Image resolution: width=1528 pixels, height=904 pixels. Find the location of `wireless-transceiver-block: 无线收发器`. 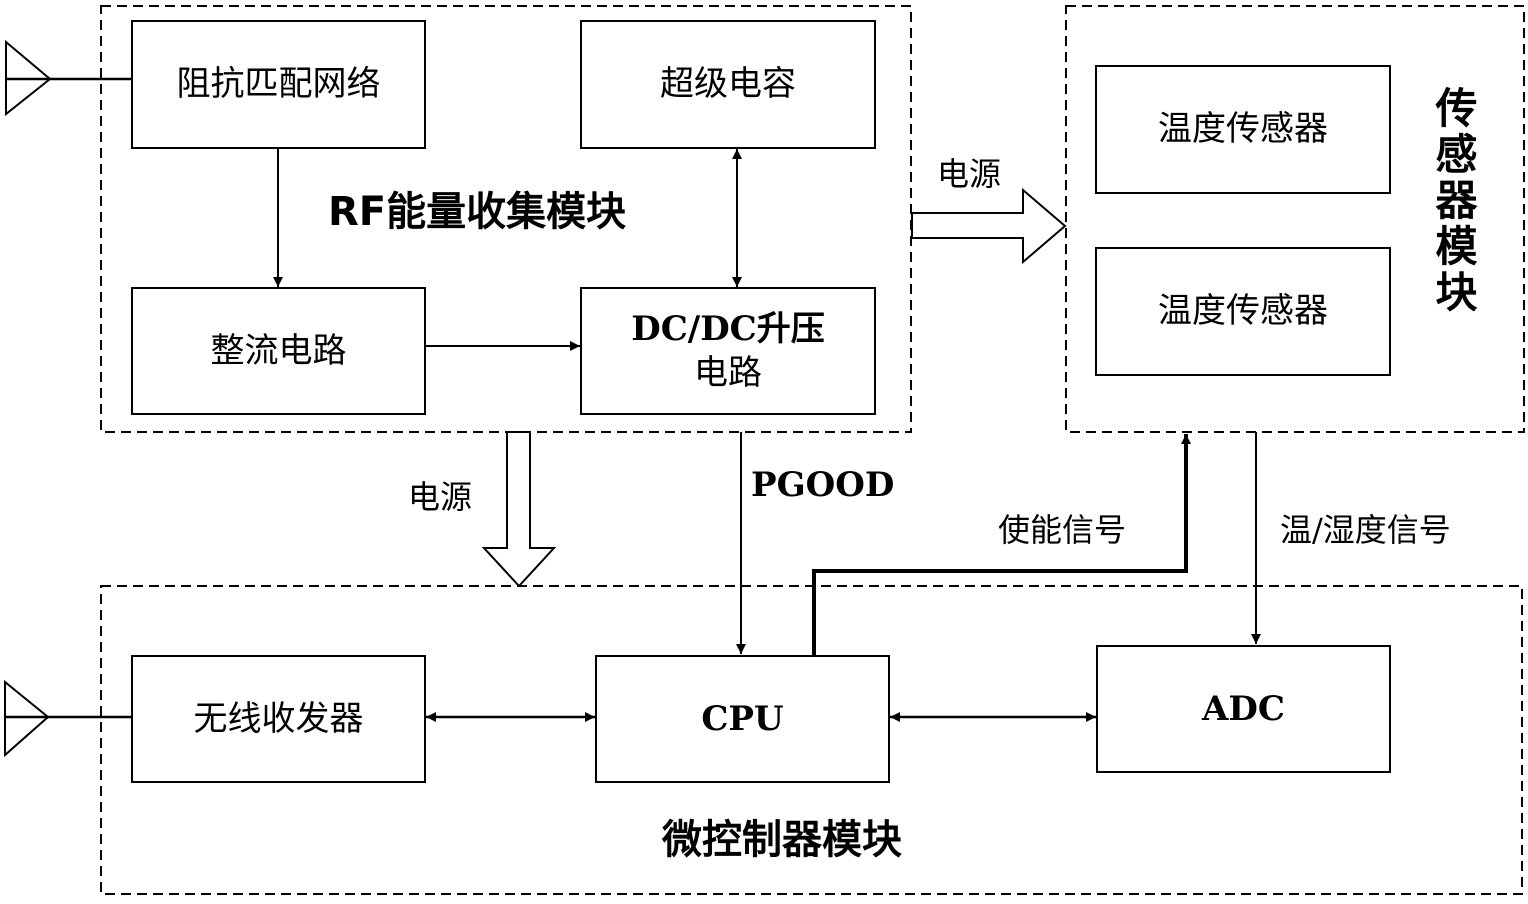

wireless-transceiver-block: 无线收发器 is located at coordinates (278, 719).